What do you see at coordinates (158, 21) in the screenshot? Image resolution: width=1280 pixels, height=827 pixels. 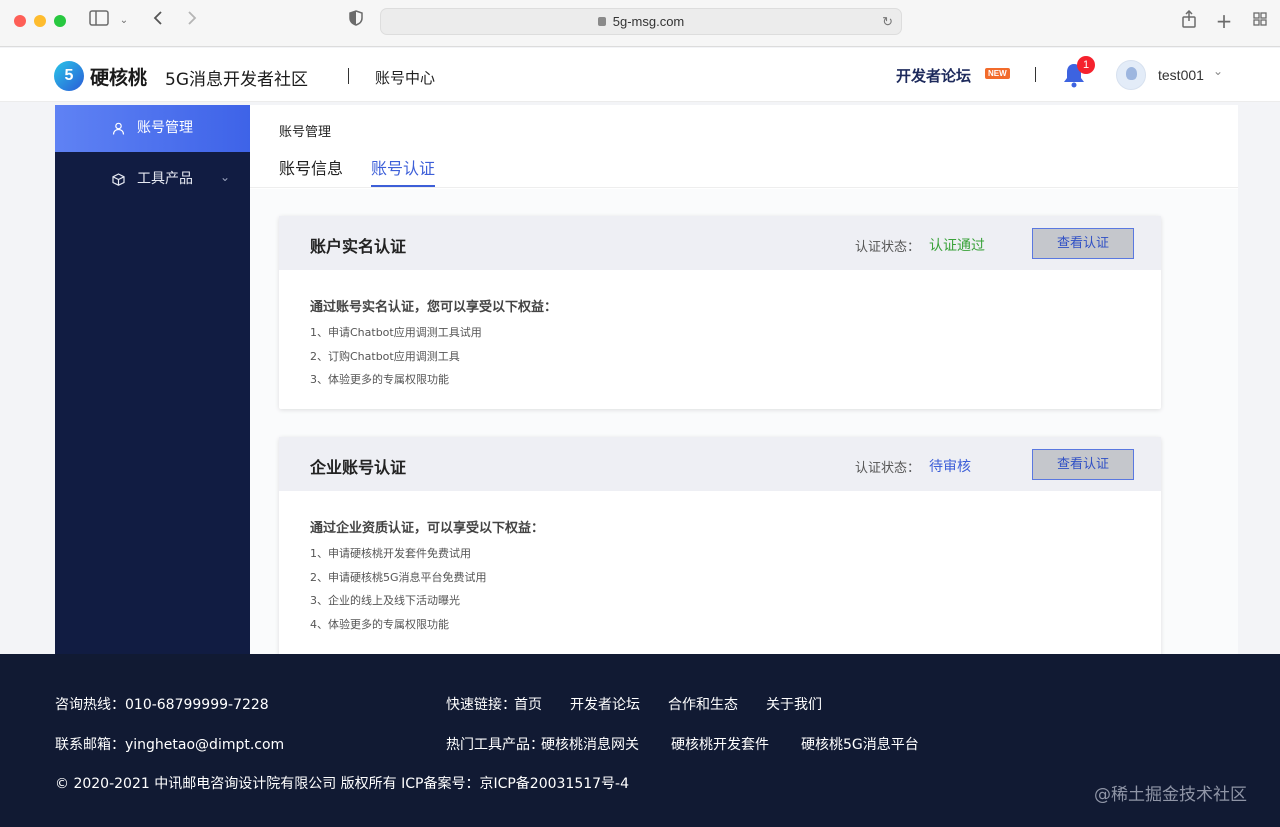 I see `back-icon` at bounding box center [158, 21].